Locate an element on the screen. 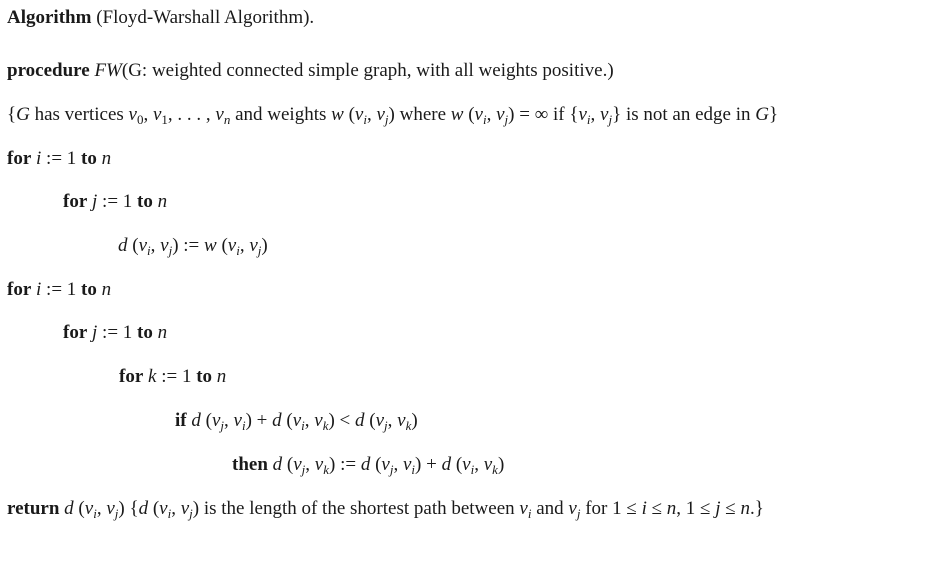  then-keyword: then is located at coordinates (250, 464).